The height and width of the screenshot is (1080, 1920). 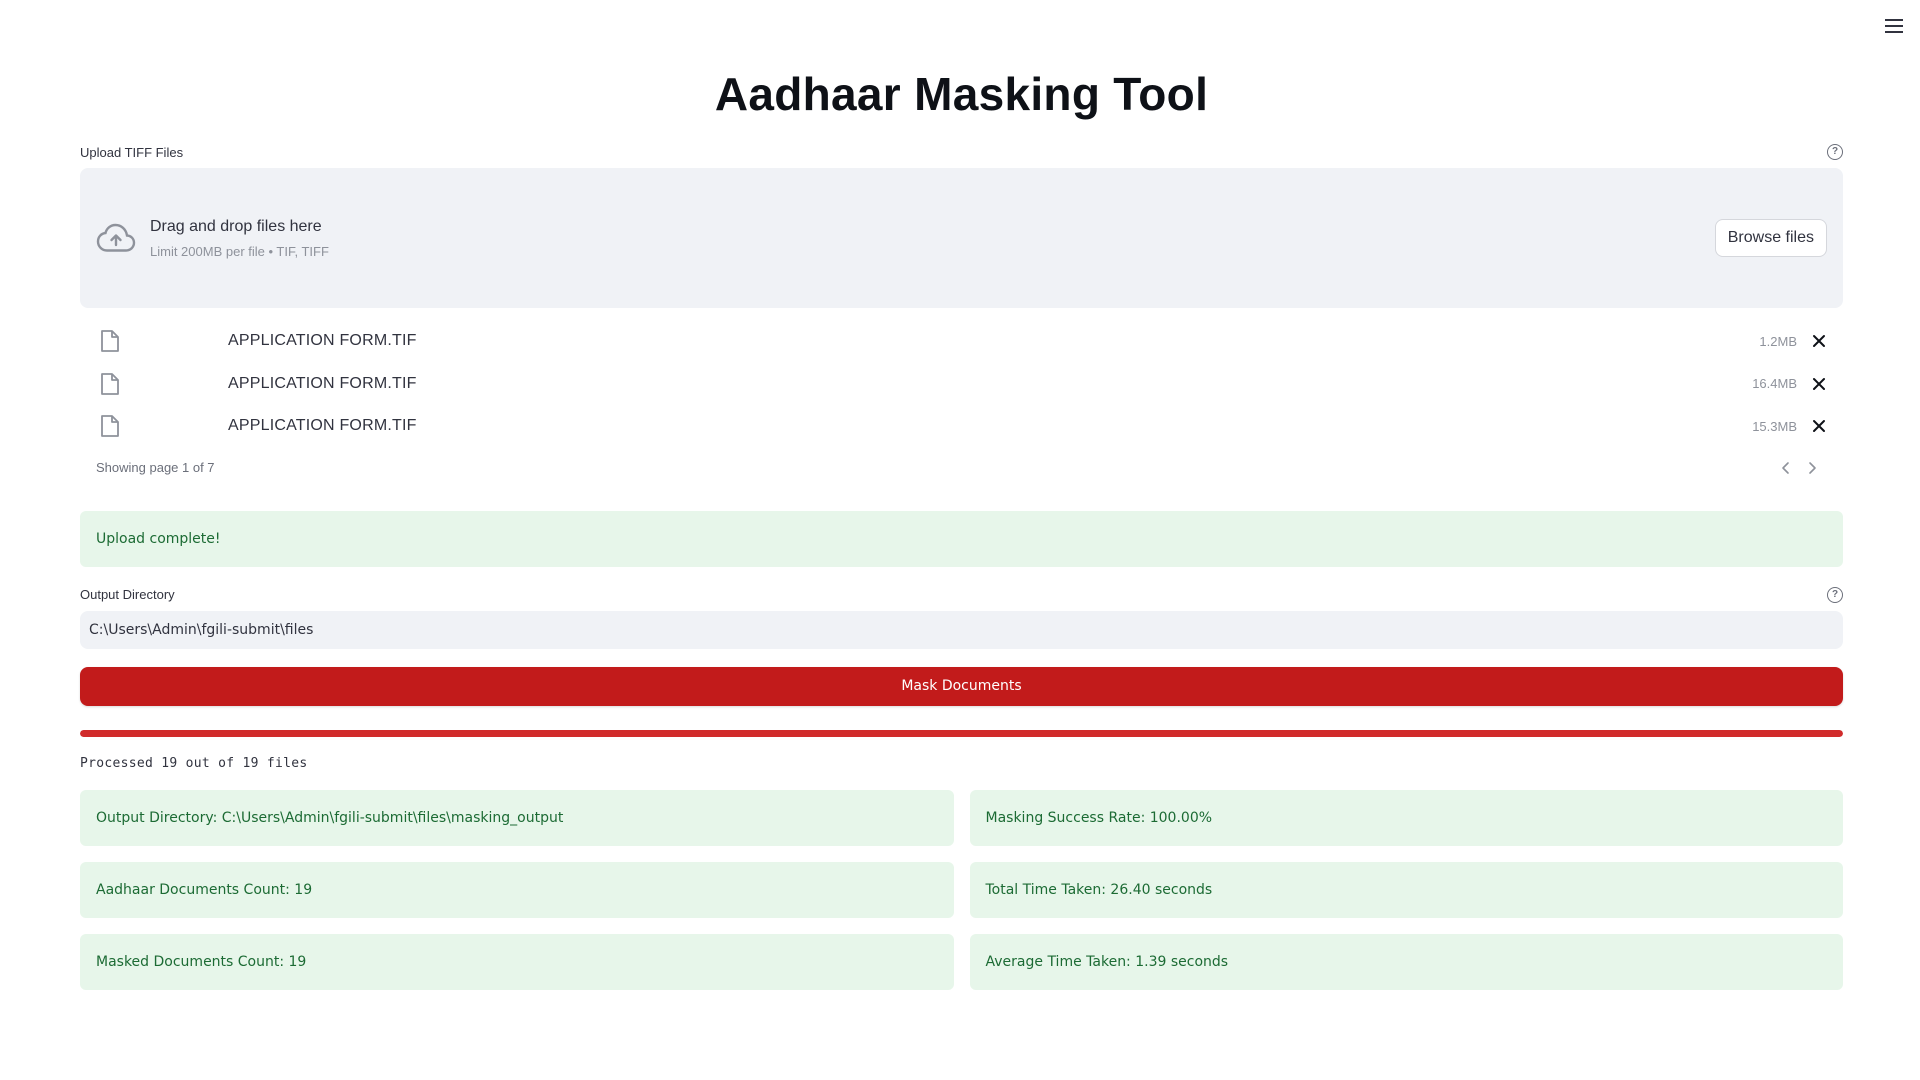 I want to click on stat-text: Average Time Taken: 1.39 seconds, so click(x=1107, y=961).